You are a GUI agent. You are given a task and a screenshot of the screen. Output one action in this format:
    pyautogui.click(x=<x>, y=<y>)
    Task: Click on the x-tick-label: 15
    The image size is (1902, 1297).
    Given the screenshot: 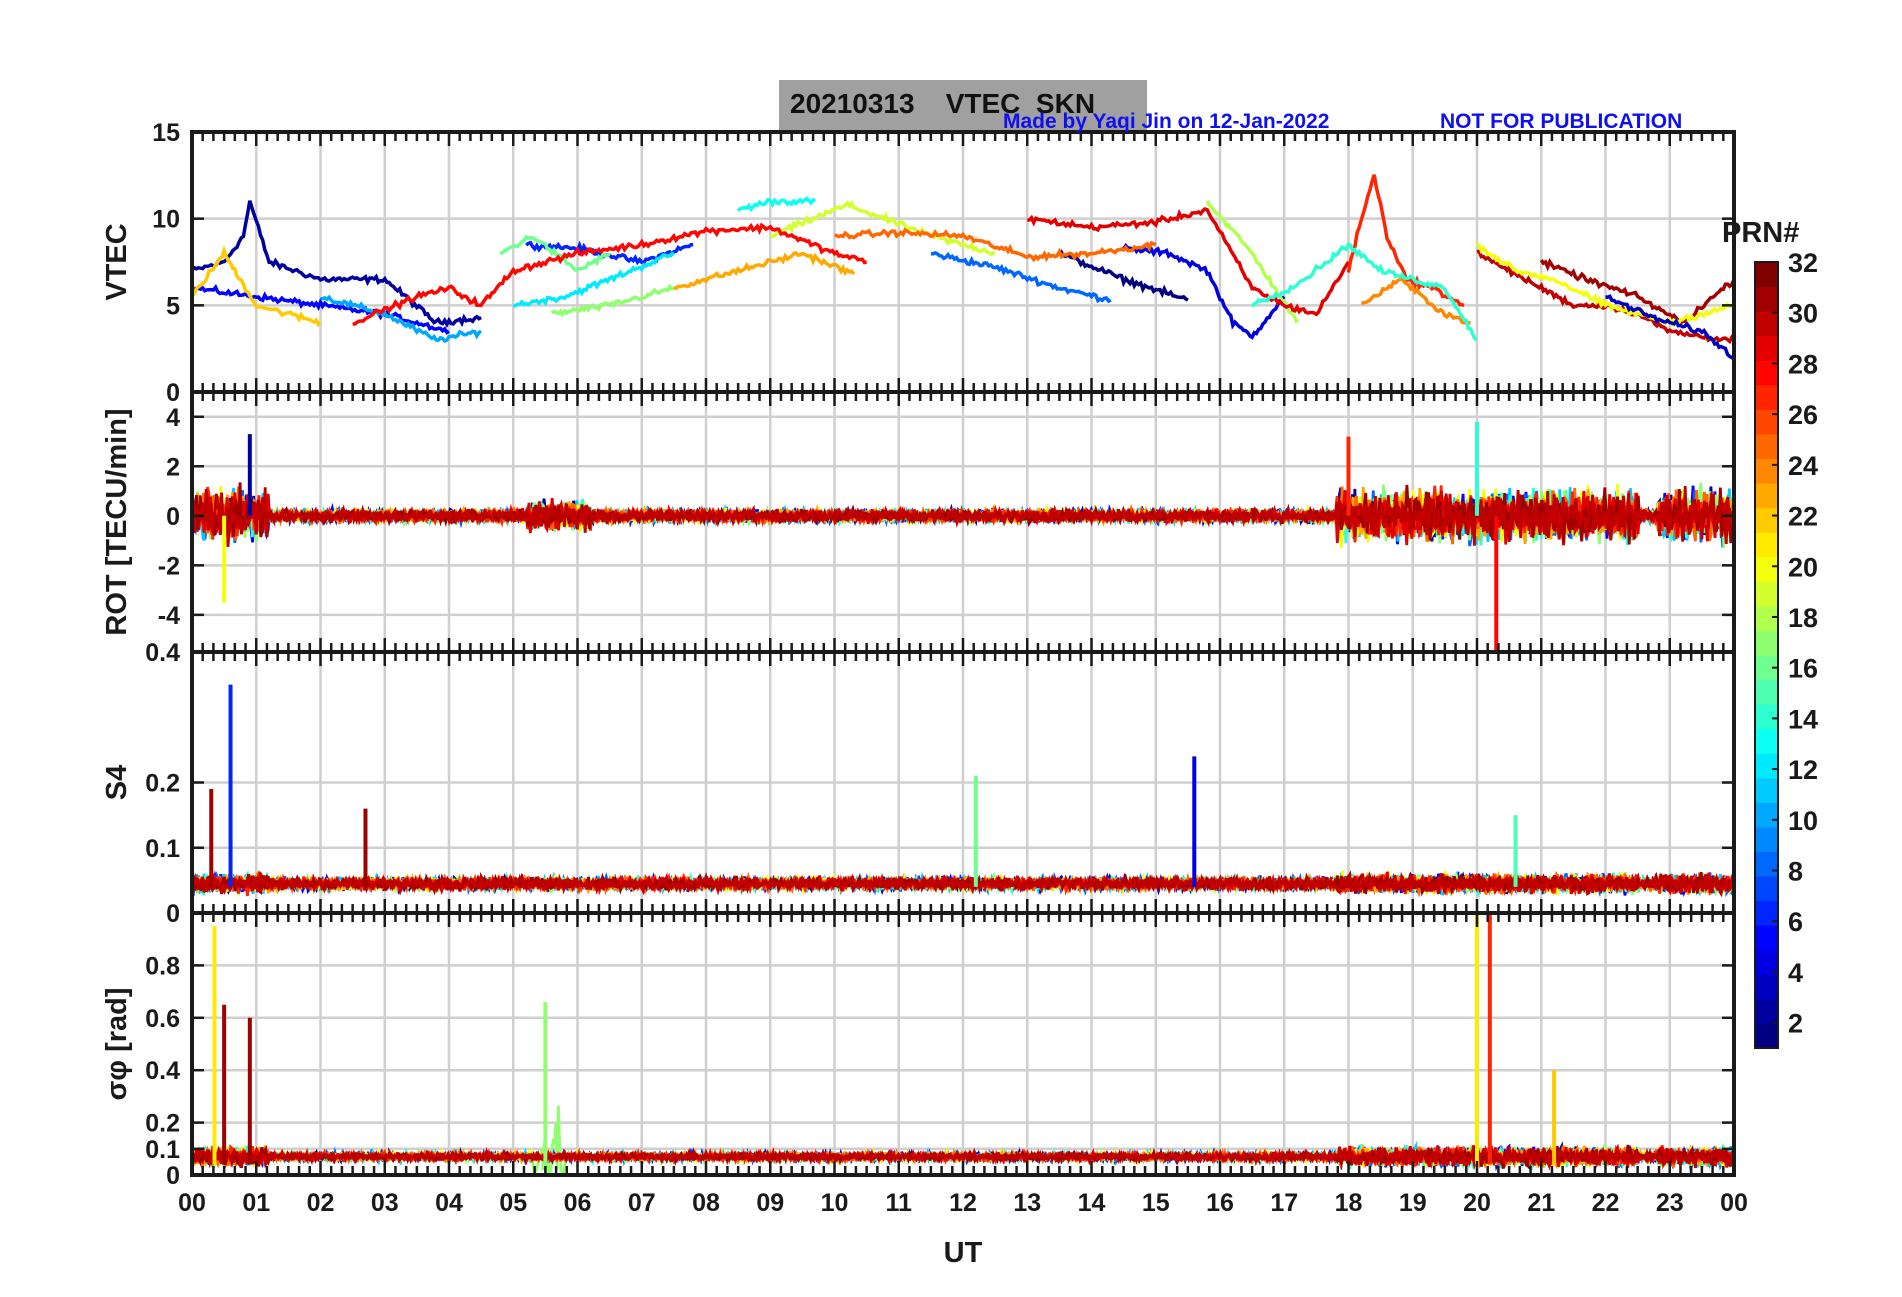 What is the action you would take?
    pyautogui.click(x=1156, y=1203)
    